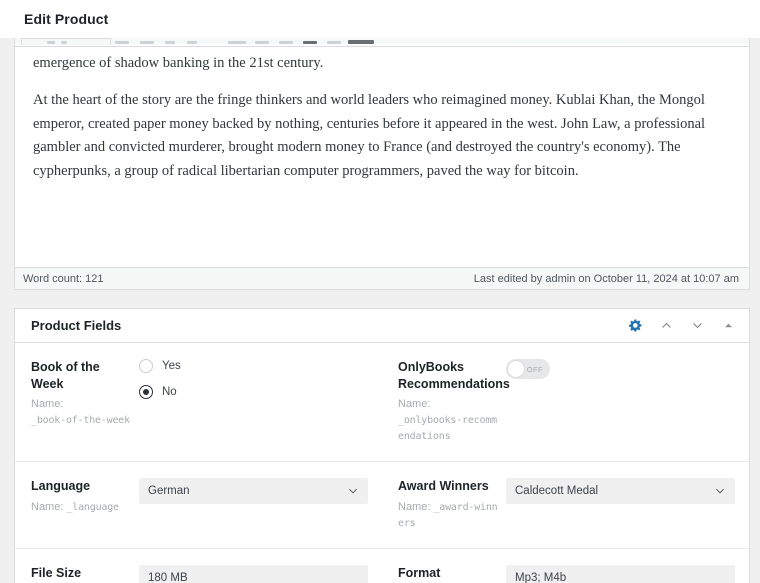  I want to click on toolbar-align-center-icon, so click(237, 42).